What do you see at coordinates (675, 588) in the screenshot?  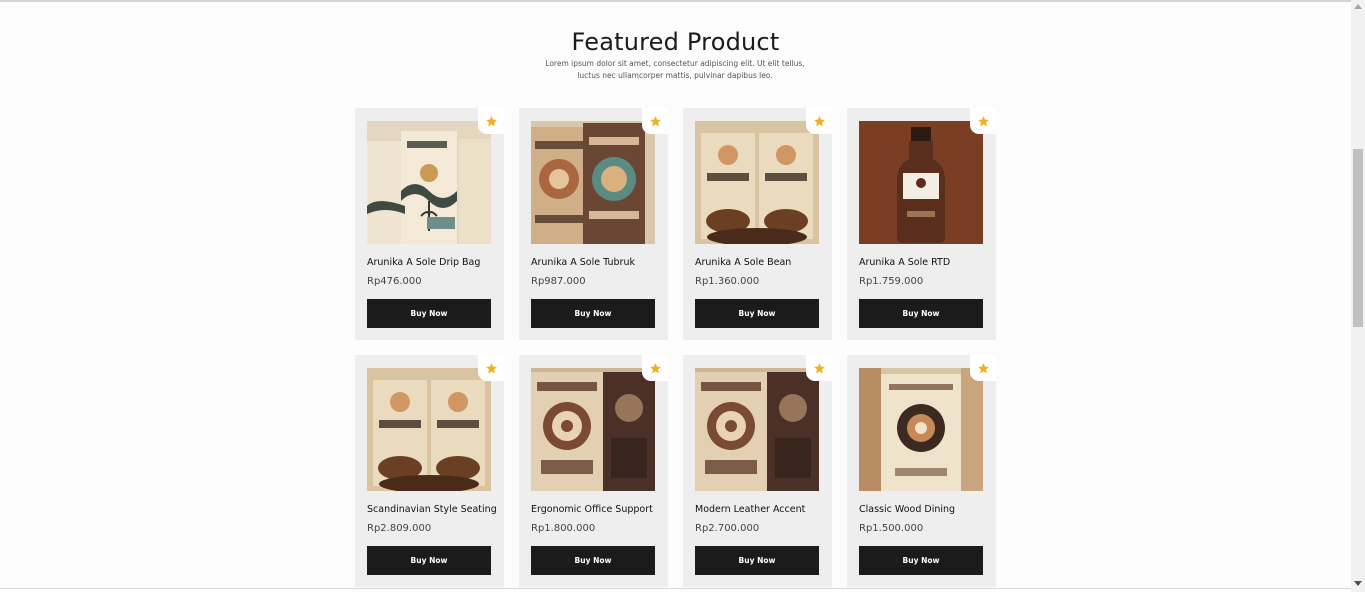 I see `bottom-divider` at bounding box center [675, 588].